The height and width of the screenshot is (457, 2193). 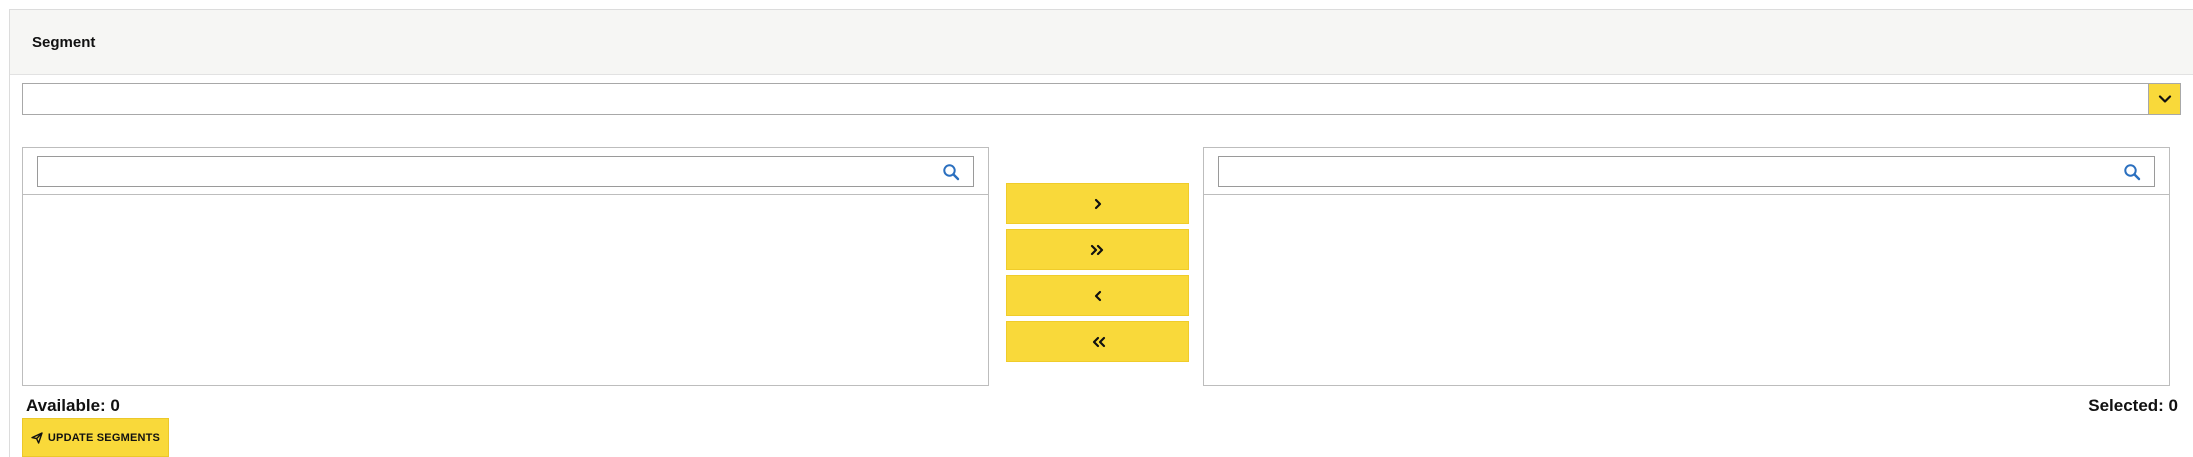 I want to click on available-search-input, so click(x=505, y=171).